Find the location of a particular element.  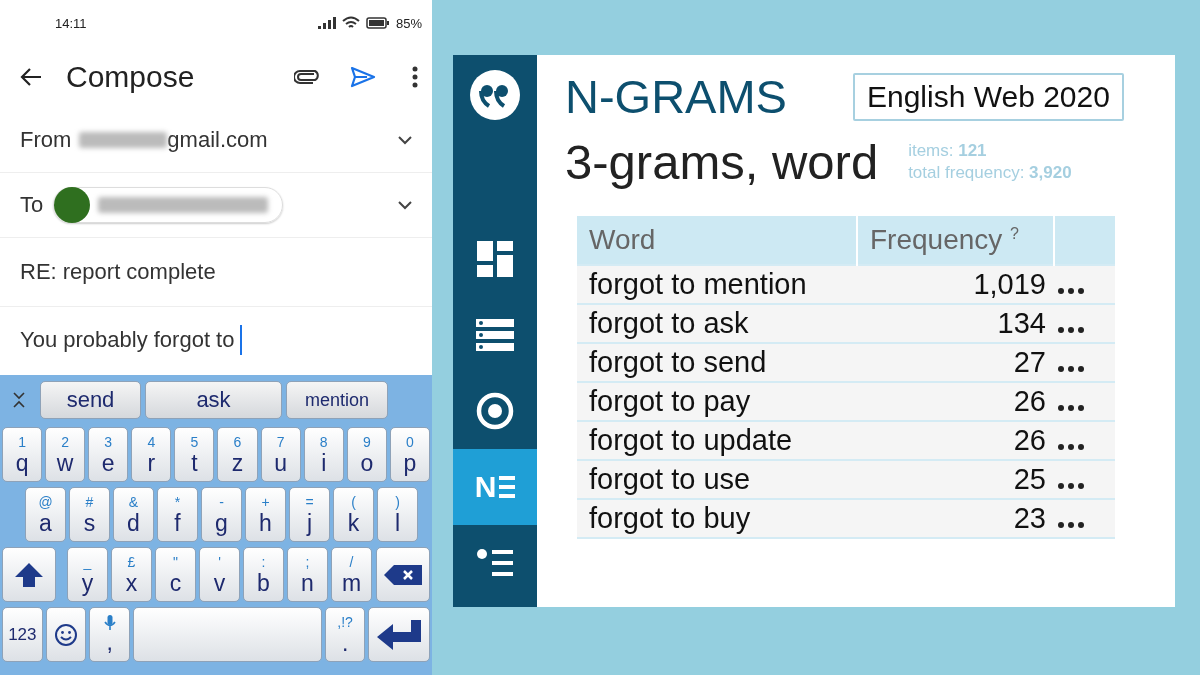

page-title: N-GRAMS is located at coordinates (676, 96).